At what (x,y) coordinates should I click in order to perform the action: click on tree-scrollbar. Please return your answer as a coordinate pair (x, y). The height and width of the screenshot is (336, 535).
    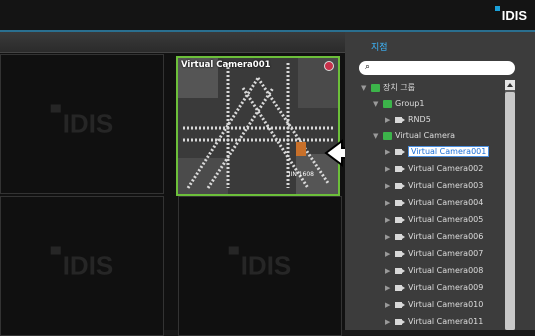
    Looking at the image, I should click on (510, 205).